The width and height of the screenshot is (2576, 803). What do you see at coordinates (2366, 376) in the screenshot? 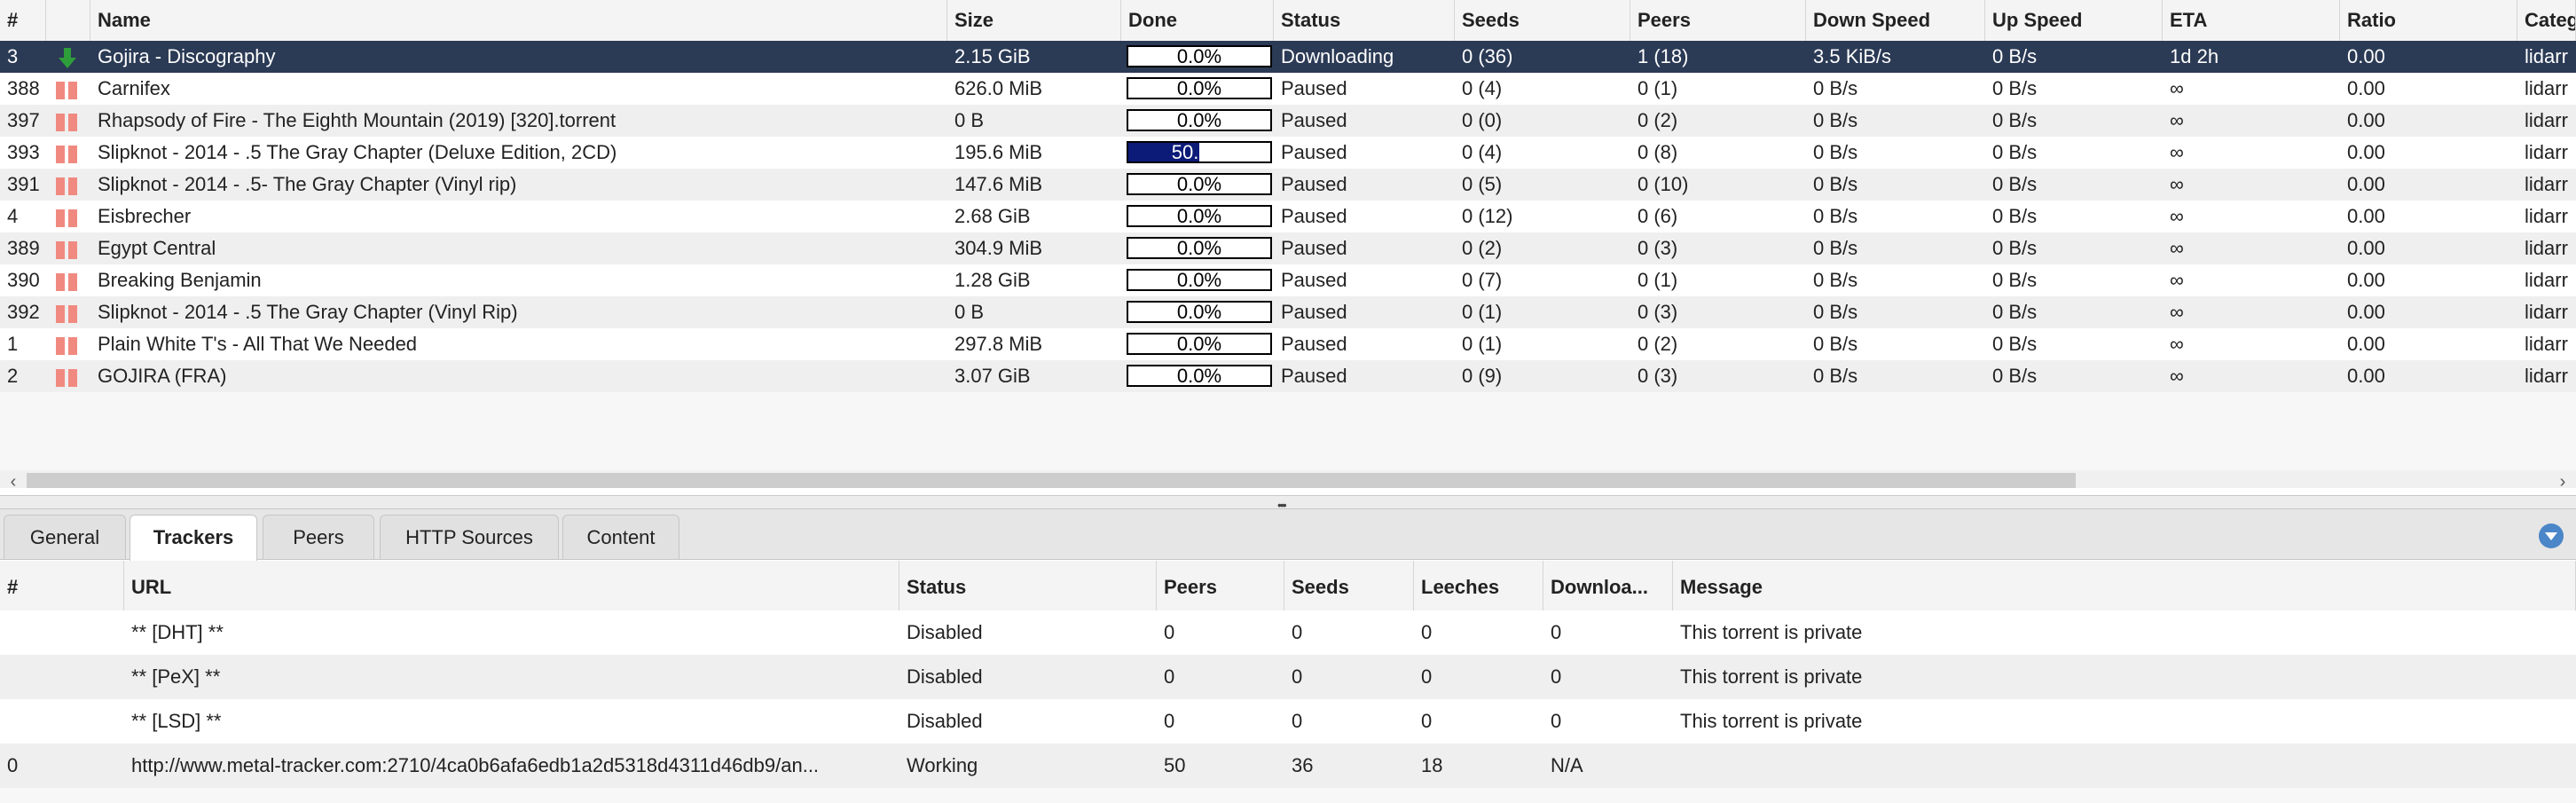
I see `cell-ratio: 0.00` at bounding box center [2366, 376].